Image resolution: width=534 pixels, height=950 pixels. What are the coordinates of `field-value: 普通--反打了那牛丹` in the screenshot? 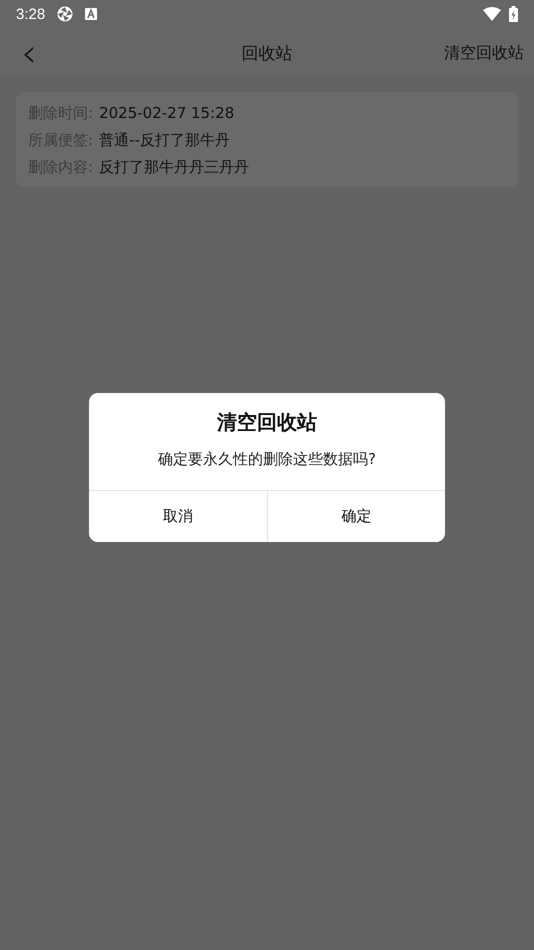 It's located at (164, 140).